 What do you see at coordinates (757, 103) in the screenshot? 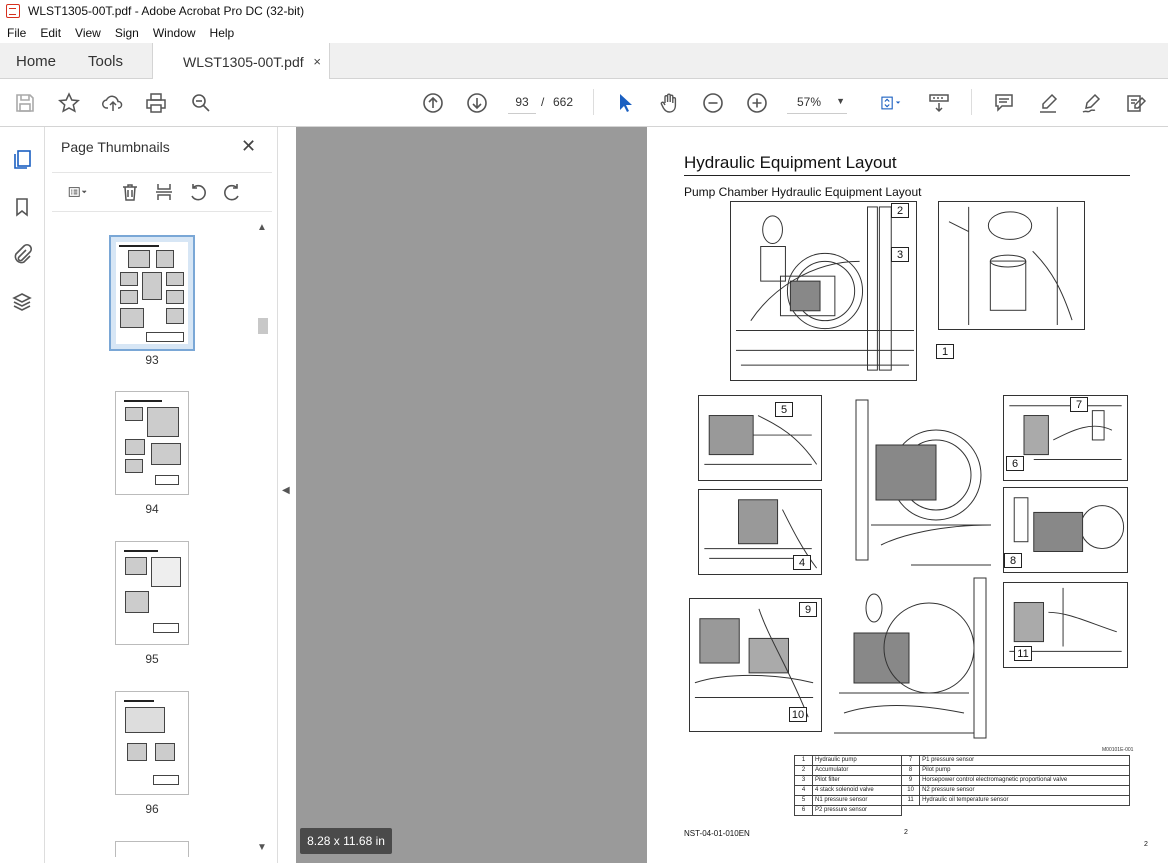
I see `zoom-in-icon` at bounding box center [757, 103].